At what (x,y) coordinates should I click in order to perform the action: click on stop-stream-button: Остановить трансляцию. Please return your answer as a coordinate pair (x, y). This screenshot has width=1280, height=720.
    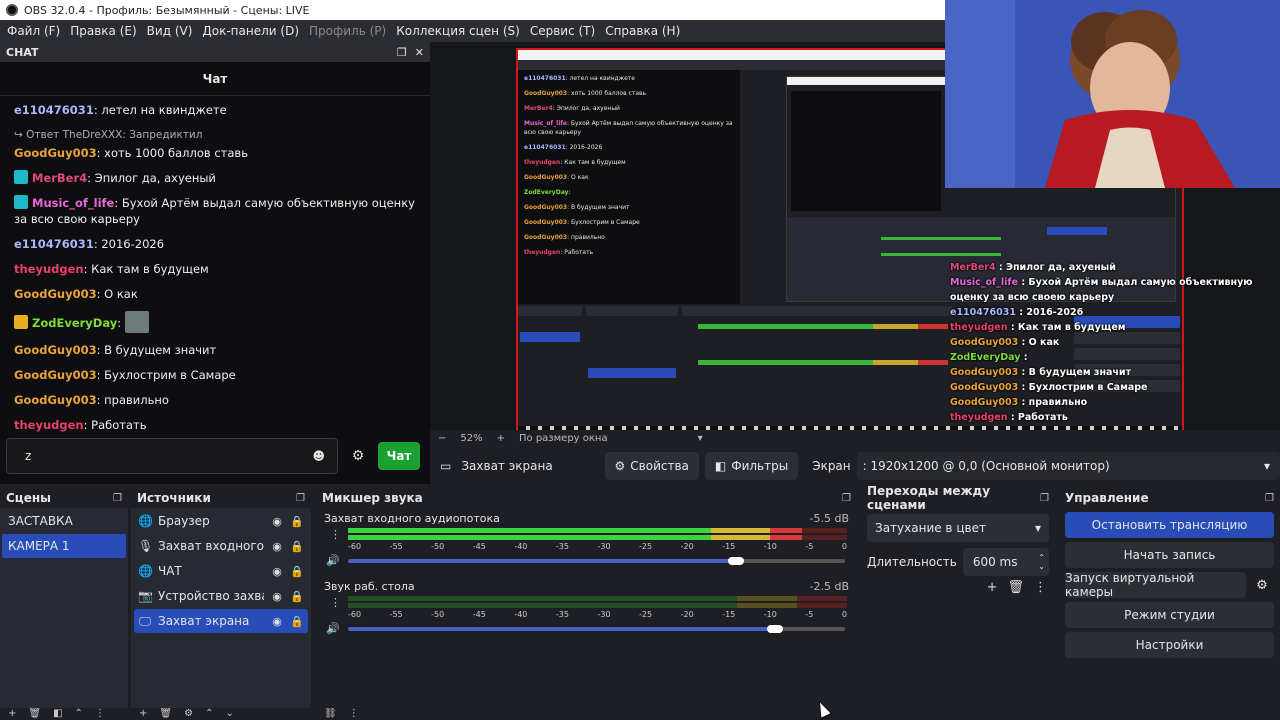
    Looking at the image, I should click on (1169, 525).